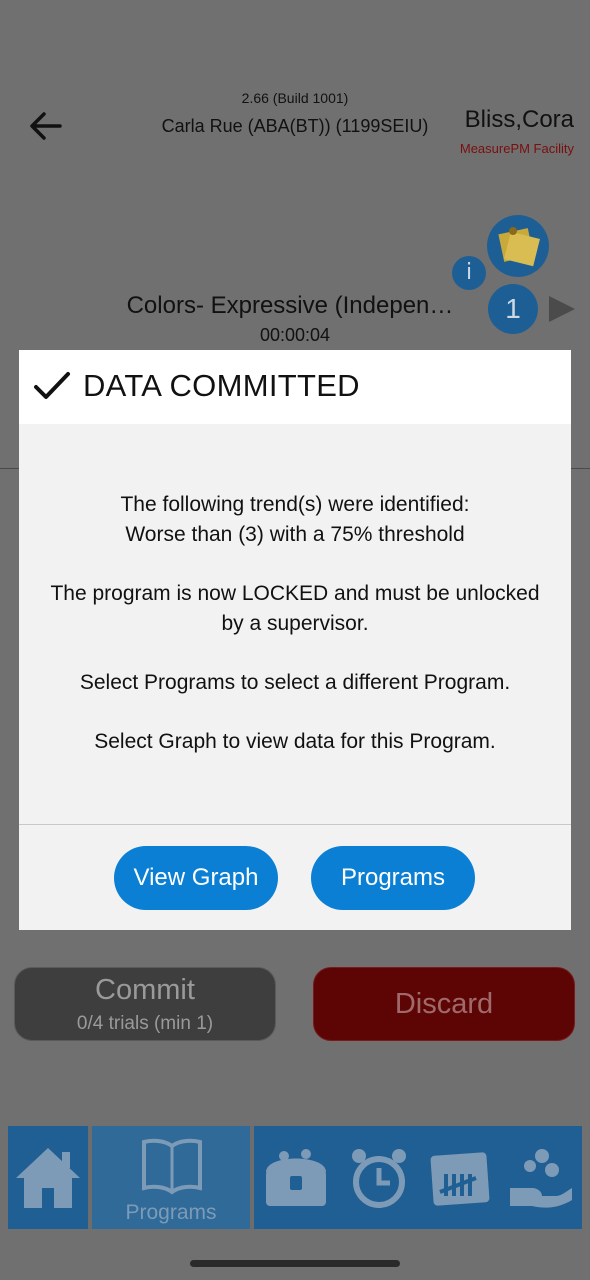 The image size is (590, 1280). What do you see at coordinates (145, 1023) in the screenshot?
I see `commit-trials-count: 0/4 trials (min 1)` at bounding box center [145, 1023].